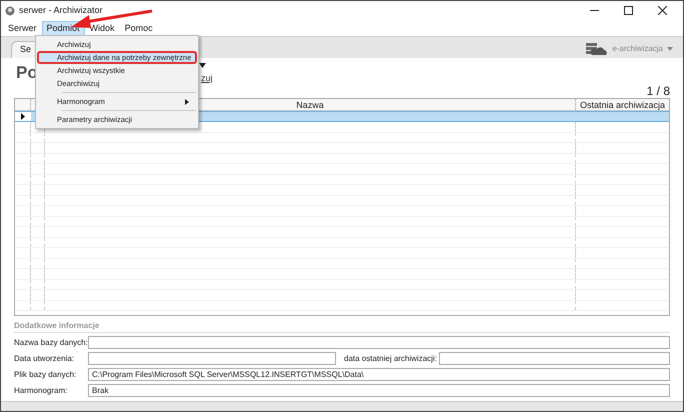 Image resolution: width=684 pixels, height=412 pixels. Describe the element at coordinates (622, 104) in the screenshot. I see `column-header: Ostatnia archiwizacja` at that location.